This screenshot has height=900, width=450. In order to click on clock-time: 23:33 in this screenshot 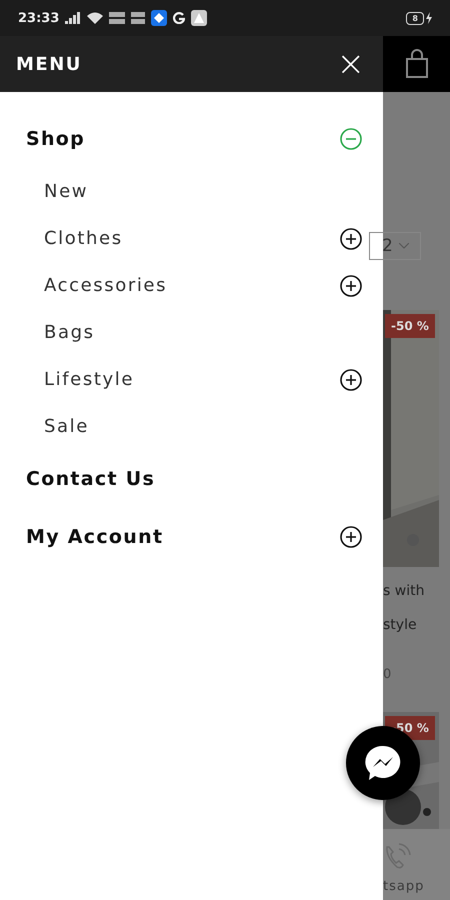, I will do `click(39, 18)`.